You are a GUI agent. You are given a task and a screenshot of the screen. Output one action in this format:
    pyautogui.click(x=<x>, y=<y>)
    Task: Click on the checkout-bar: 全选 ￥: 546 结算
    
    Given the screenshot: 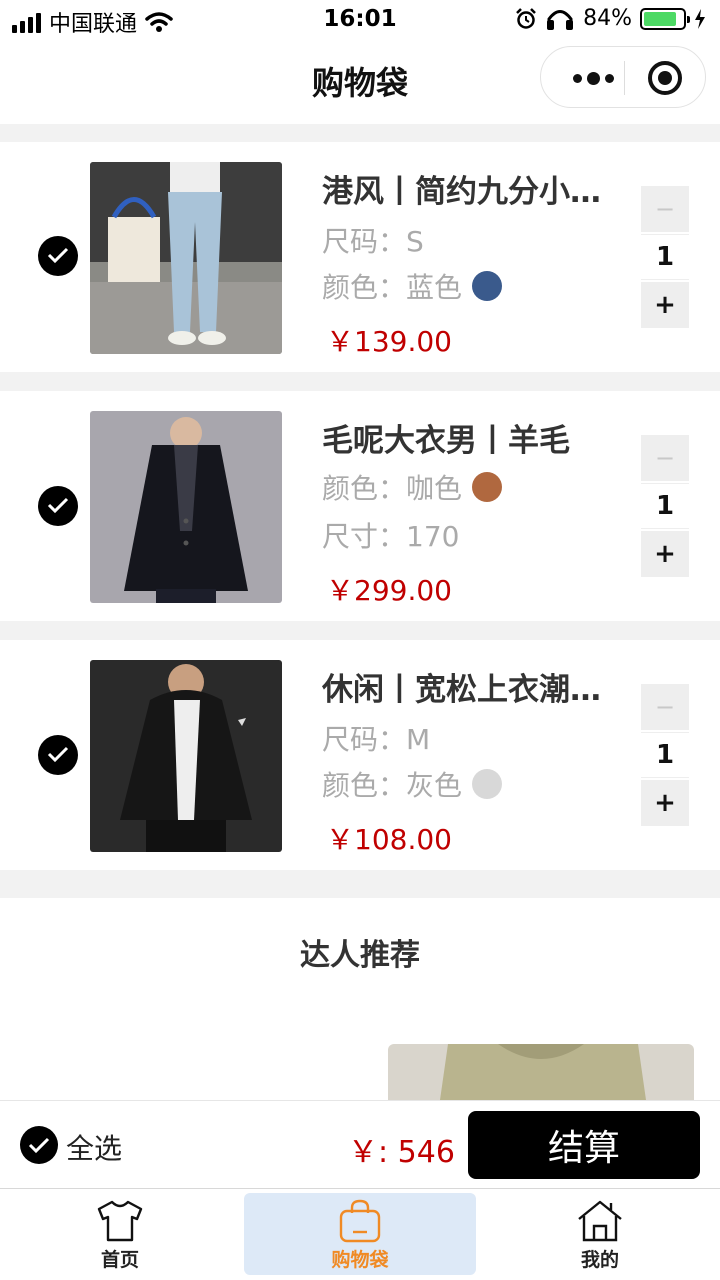 What is the action you would take?
    pyautogui.click(x=360, y=1144)
    